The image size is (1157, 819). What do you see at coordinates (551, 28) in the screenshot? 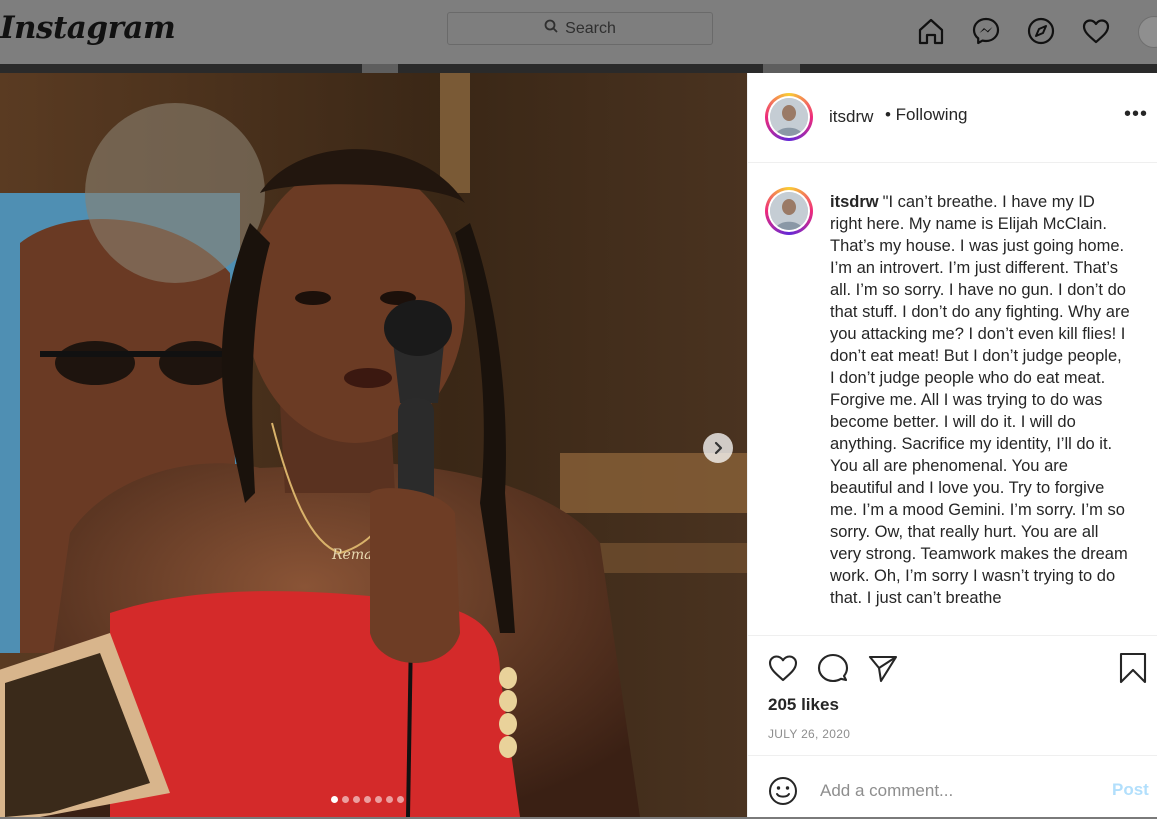
I see `search-icon` at bounding box center [551, 28].